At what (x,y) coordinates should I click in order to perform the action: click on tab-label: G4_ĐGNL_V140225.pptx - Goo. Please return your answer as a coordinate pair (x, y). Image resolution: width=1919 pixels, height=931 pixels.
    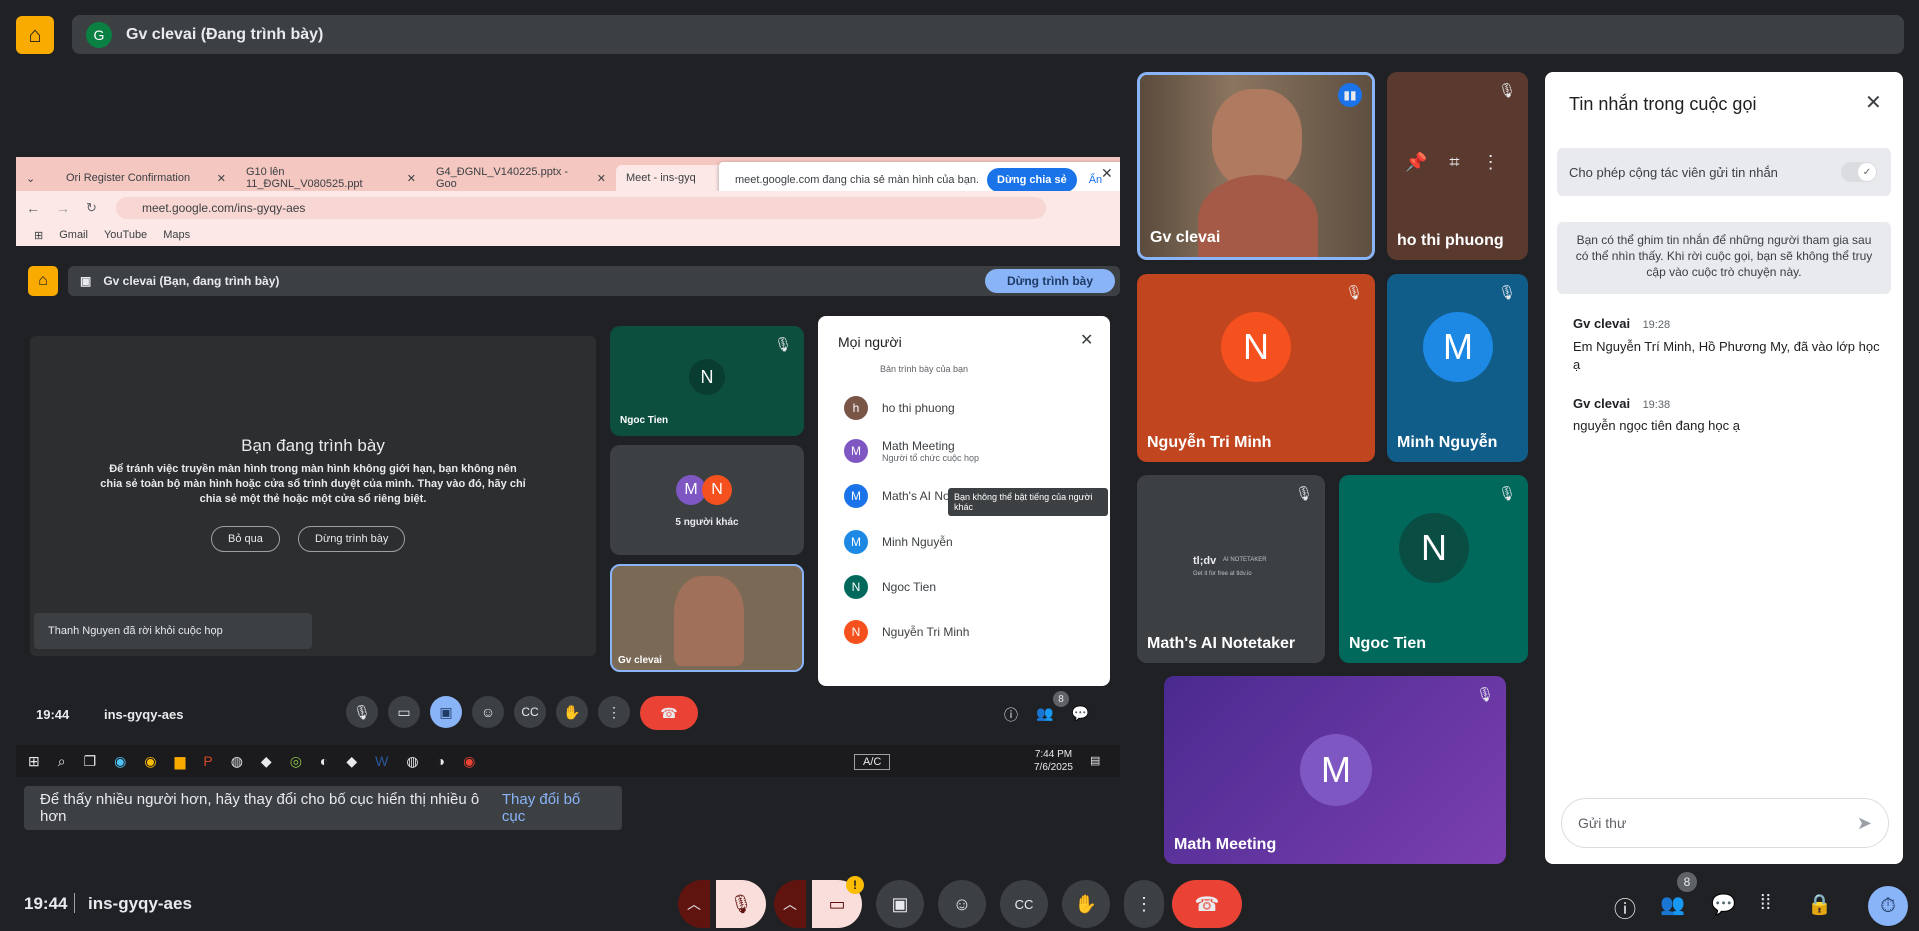
    Looking at the image, I should click on (502, 178).